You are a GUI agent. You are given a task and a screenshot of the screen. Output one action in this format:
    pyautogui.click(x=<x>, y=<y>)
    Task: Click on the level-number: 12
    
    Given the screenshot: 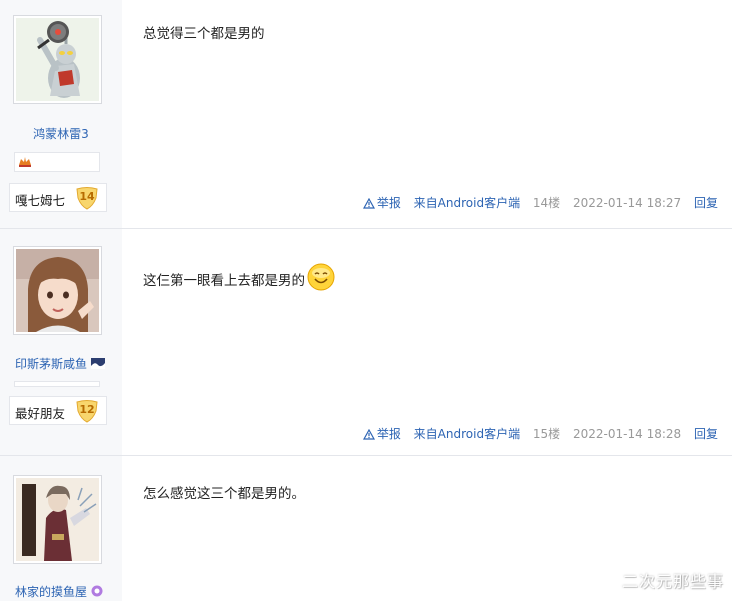 What is the action you would take?
    pyautogui.click(x=87, y=409)
    